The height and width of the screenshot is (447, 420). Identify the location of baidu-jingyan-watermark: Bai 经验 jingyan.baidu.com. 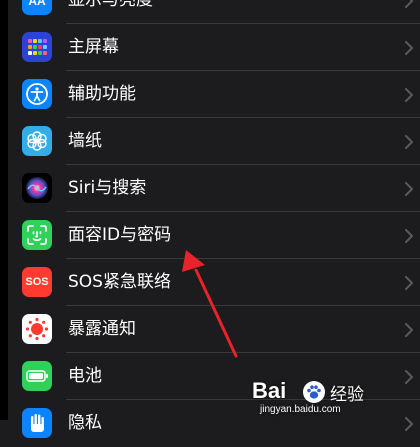
(332, 397).